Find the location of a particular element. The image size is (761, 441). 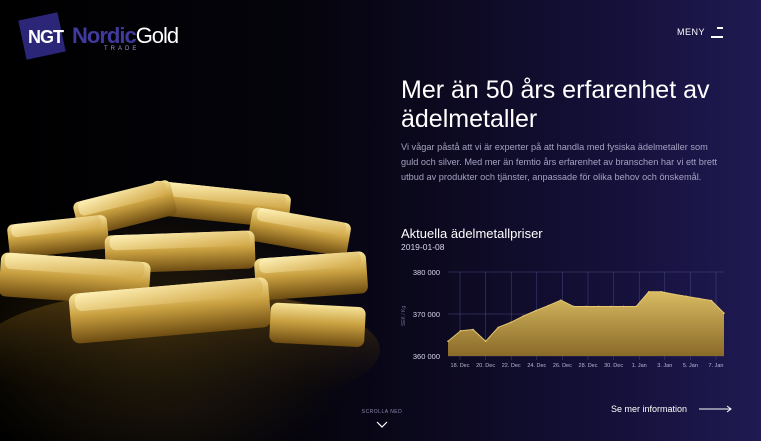

see-more-link: Se mer information is located at coordinates (672, 409).